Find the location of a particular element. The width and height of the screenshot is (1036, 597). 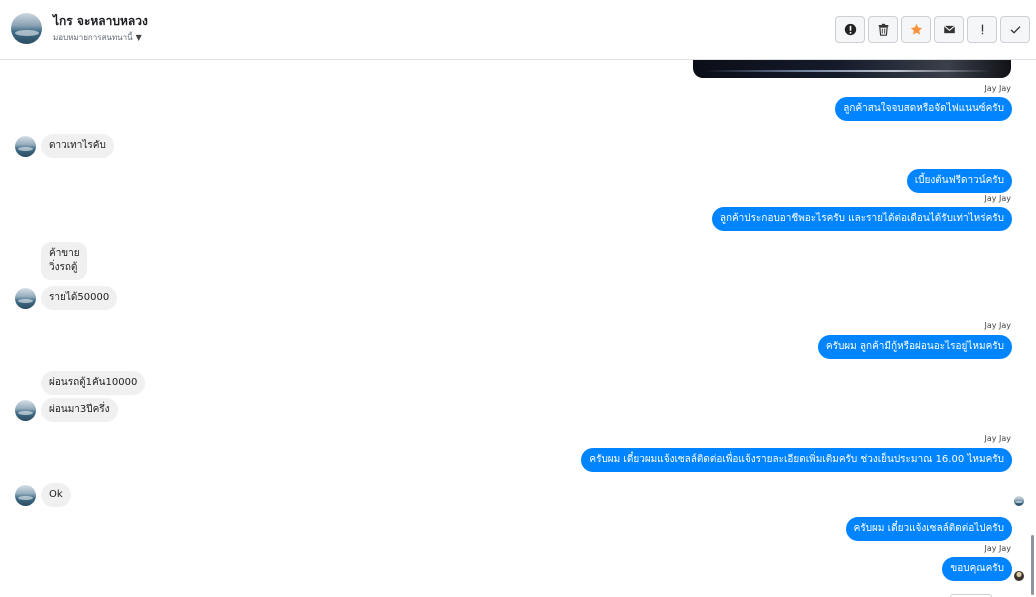

exclamation-icon is located at coordinates (982, 29).